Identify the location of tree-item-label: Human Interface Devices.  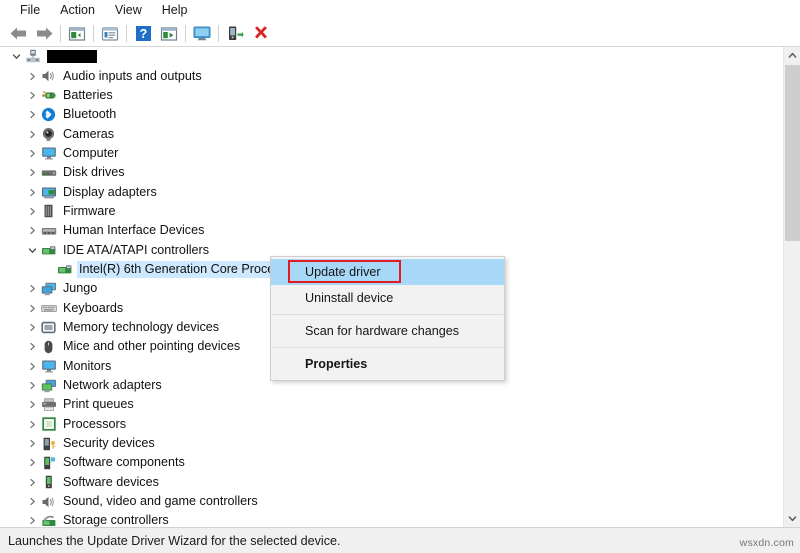
(134, 230).